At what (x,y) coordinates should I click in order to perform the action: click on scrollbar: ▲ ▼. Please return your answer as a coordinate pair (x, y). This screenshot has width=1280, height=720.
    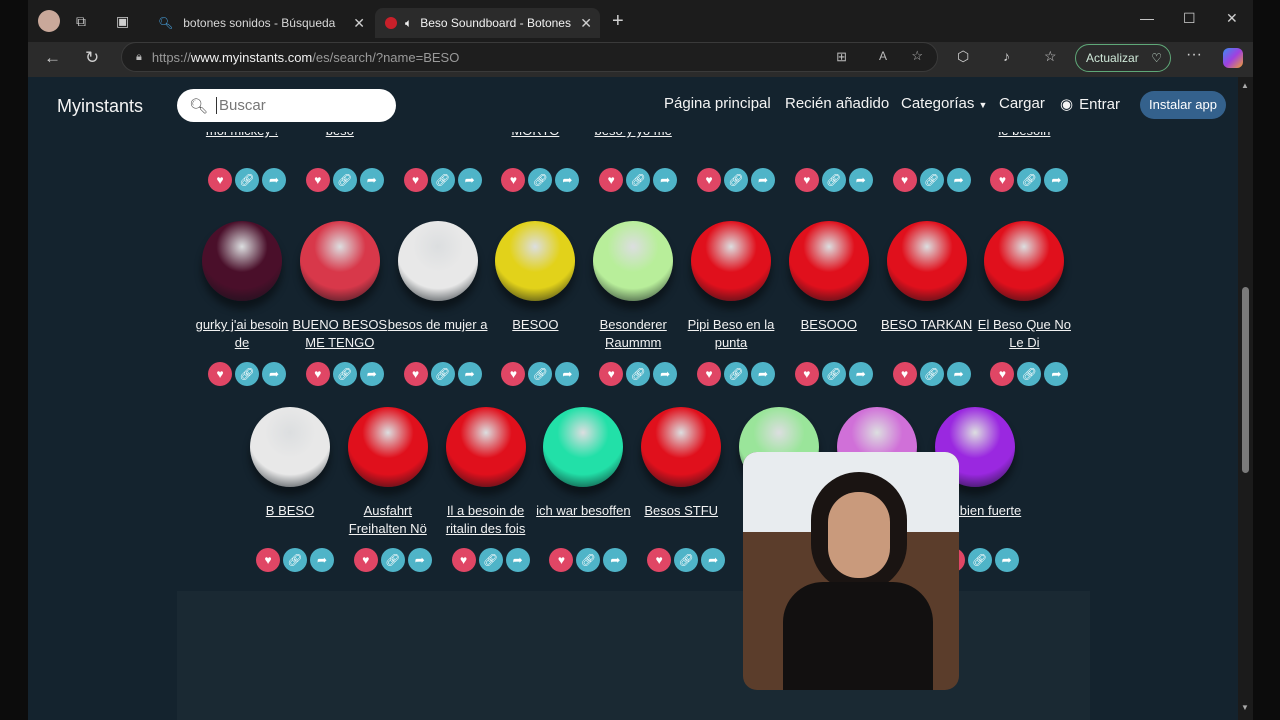
    Looking at the image, I should click on (1245, 398).